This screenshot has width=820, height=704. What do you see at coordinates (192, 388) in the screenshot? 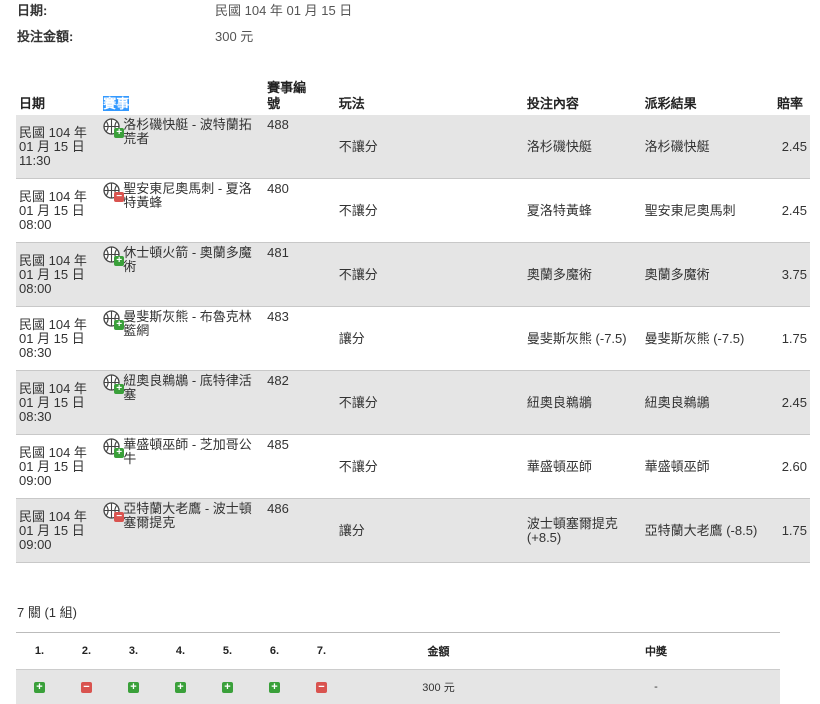
I see `bet-match: 紐奧良鵜鶘 - 底特律活塞` at bounding box center [192, 388].